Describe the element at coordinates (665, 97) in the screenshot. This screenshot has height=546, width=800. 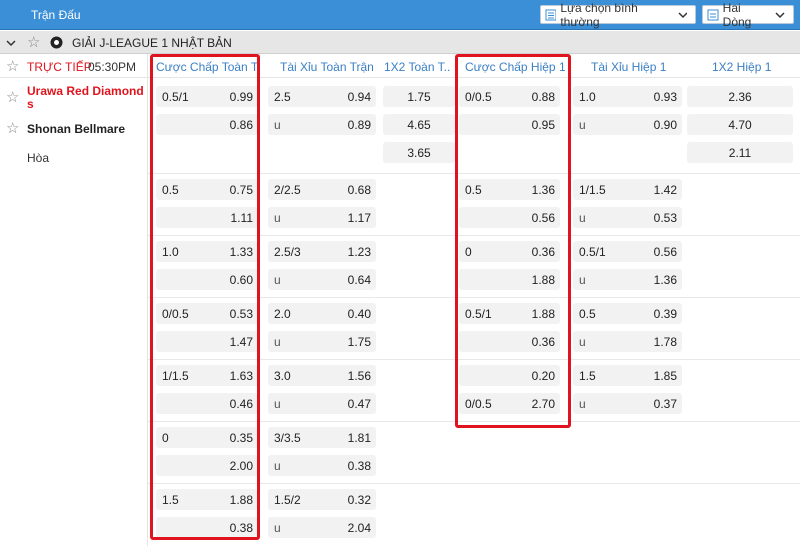
I see `odds-value: 0.93` at that location.